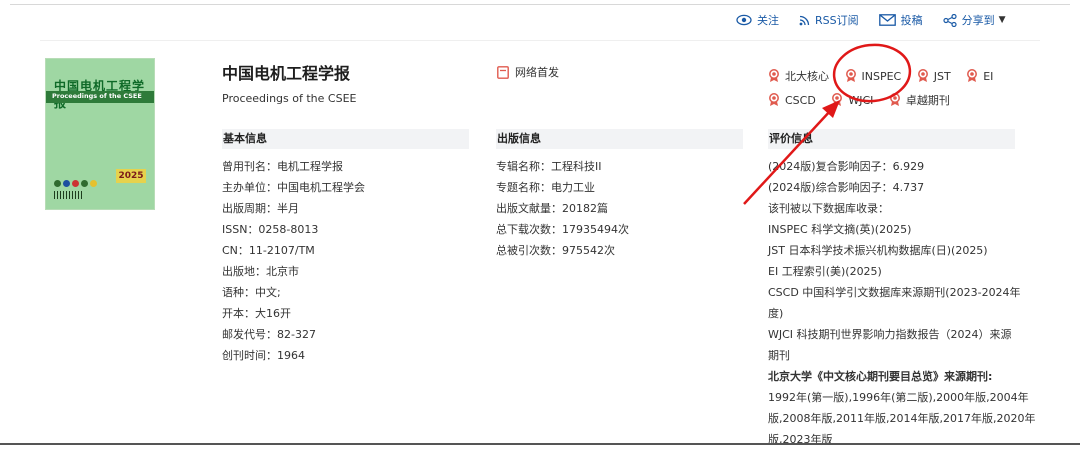 Image resolution: width=1080 pixels, height=450 pixels. Describe the element at coordinates (282, 166) in the screenshot. I see `info-row-former-name: 曾用刊名：电机工程学报` at that location.